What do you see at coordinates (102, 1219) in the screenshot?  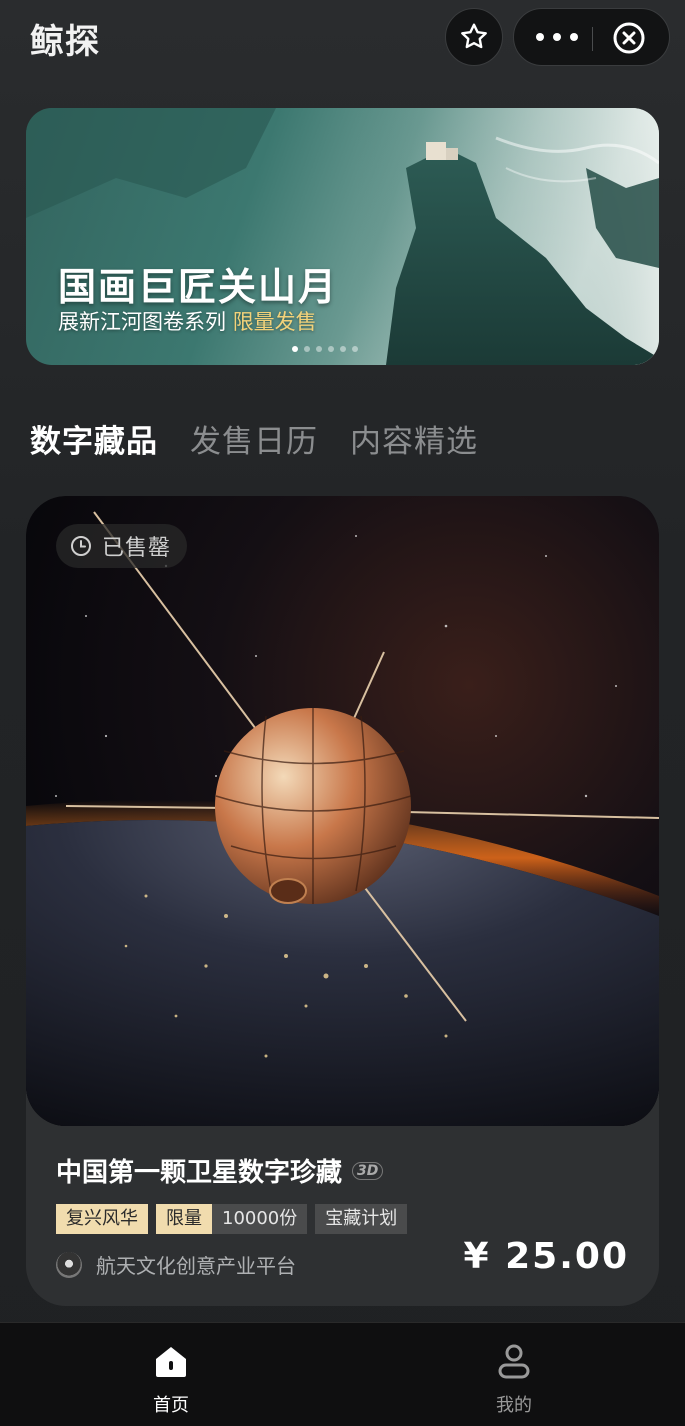 I see `series-tag: 复兴风华` at bounding box center [102, 1219].